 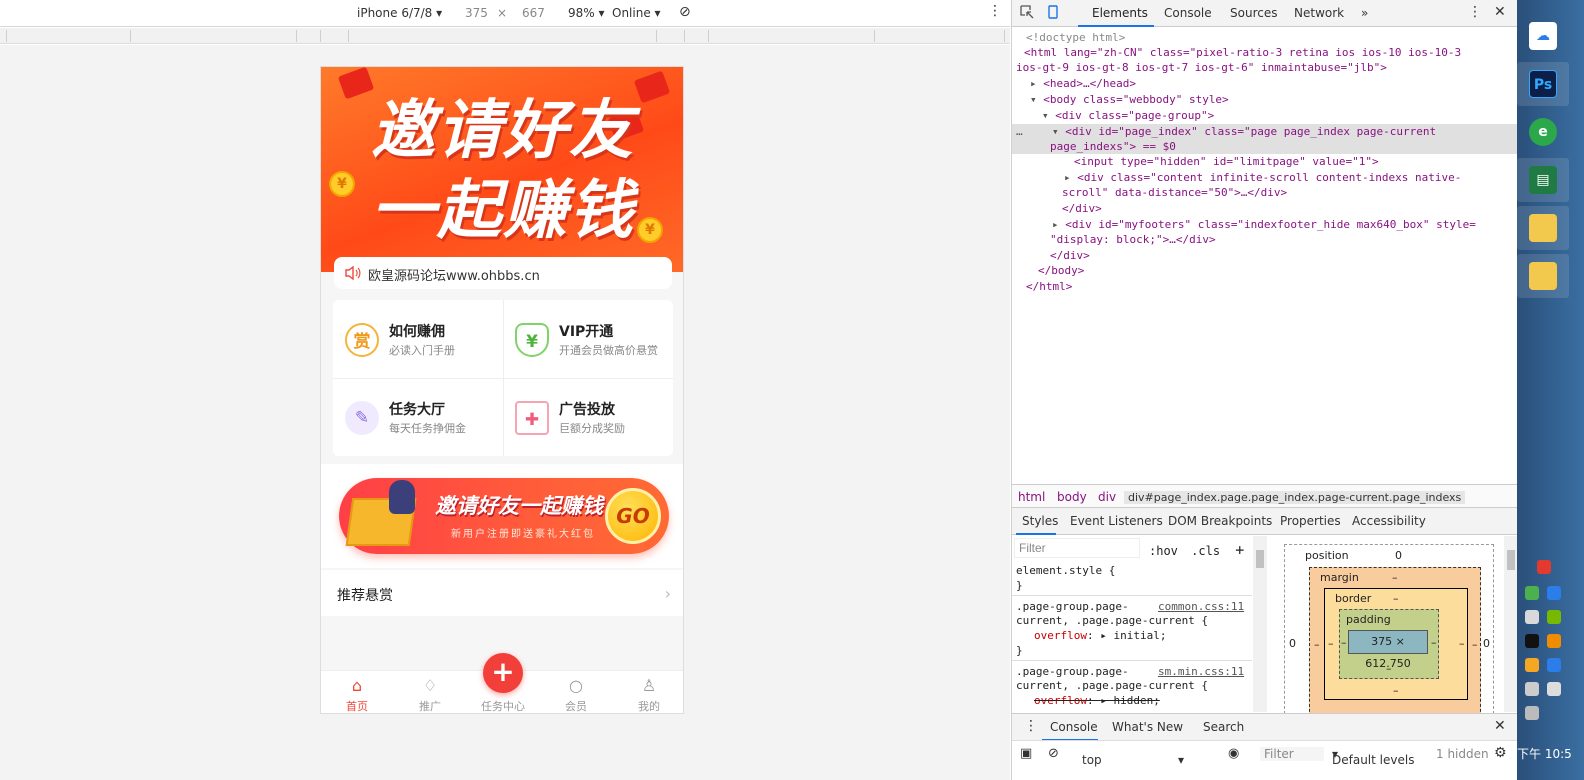 I want to click on drawer-tab-whats-new: What's New, so click(x=1147, y=727).